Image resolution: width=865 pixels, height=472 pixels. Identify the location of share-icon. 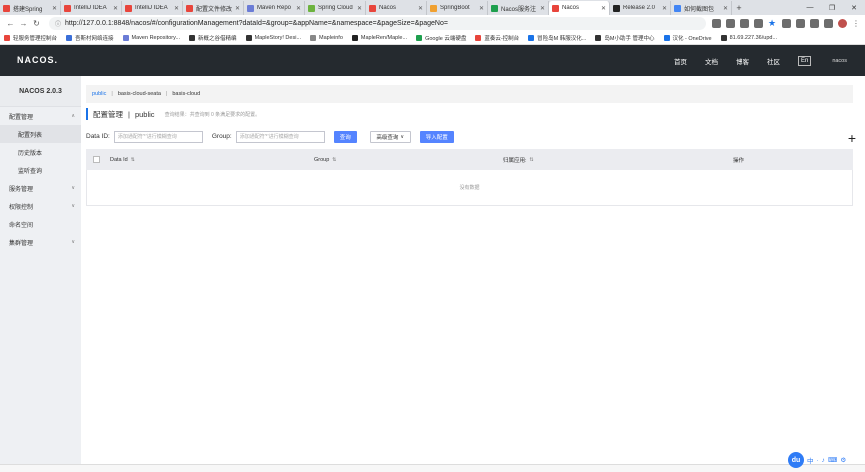
(744, 23).